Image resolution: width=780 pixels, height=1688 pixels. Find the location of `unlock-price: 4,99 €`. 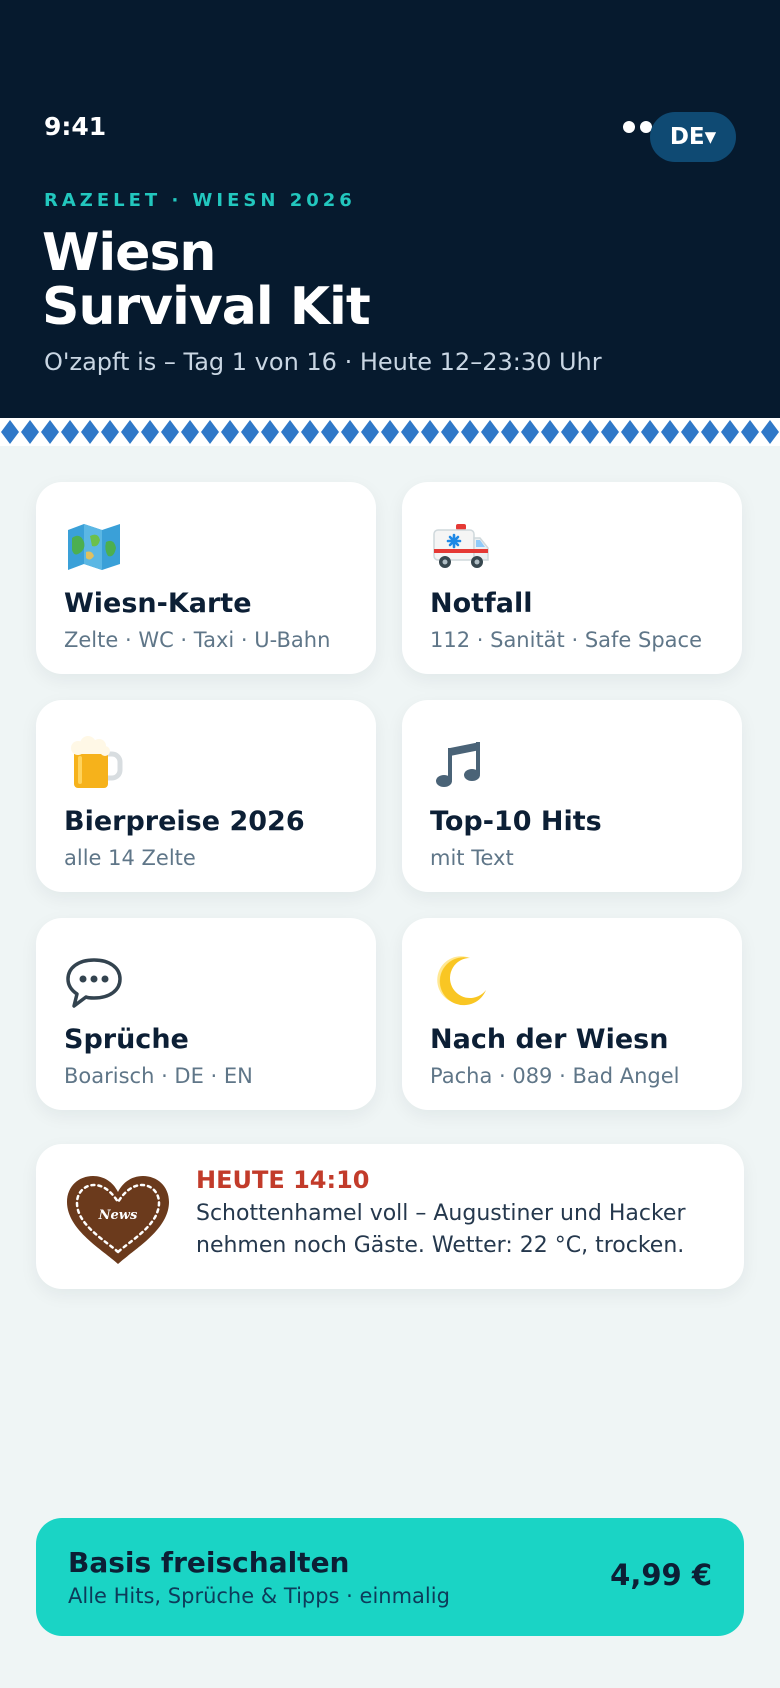

unlock-price: 4,99 € is located at coordinates (661, 1575).